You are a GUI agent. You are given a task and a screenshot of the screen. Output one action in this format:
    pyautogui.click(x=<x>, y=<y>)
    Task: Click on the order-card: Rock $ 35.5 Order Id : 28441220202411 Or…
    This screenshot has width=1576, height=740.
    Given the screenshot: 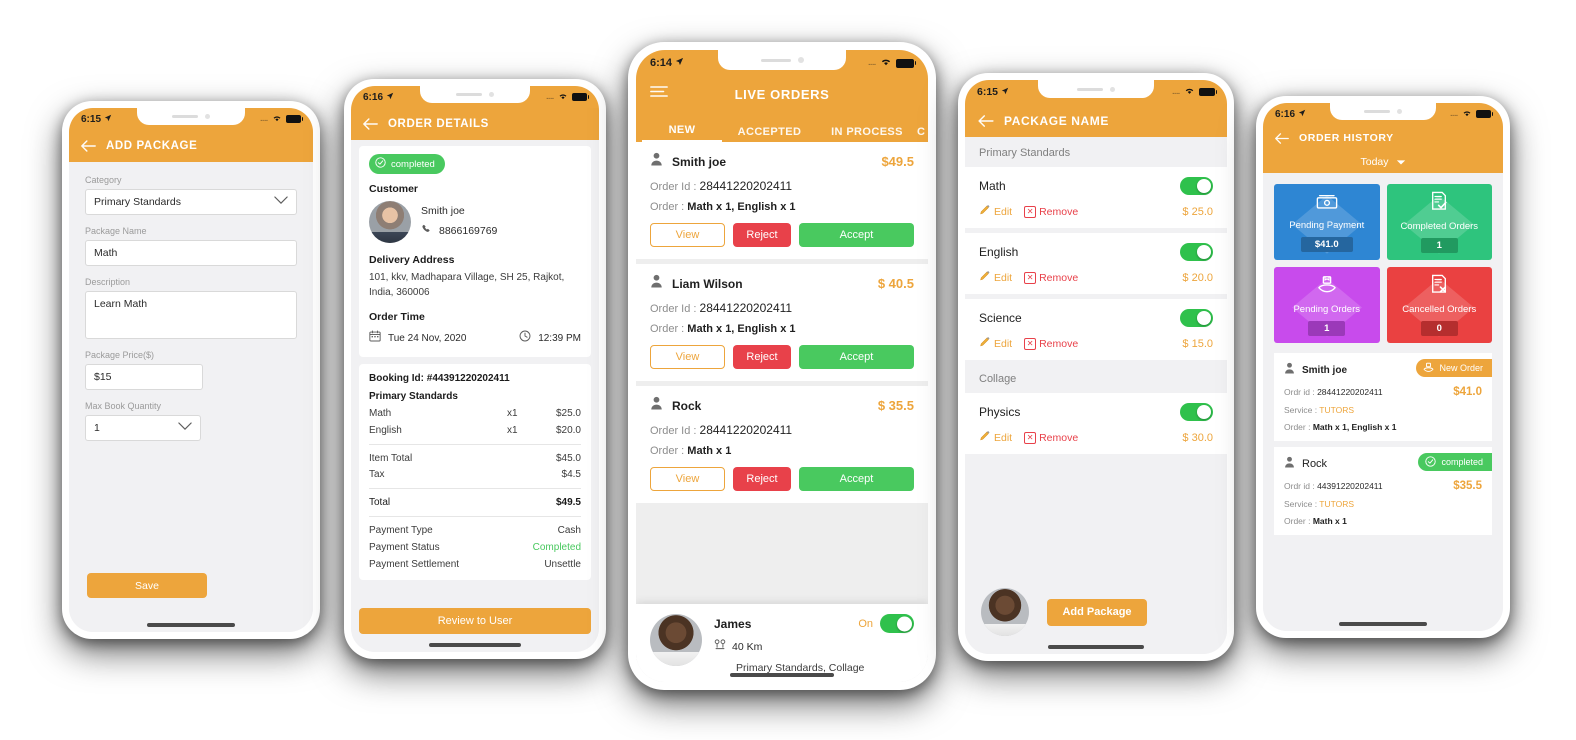 What is the action you would take?
    pyautogui.click(x=782, y=444)
    